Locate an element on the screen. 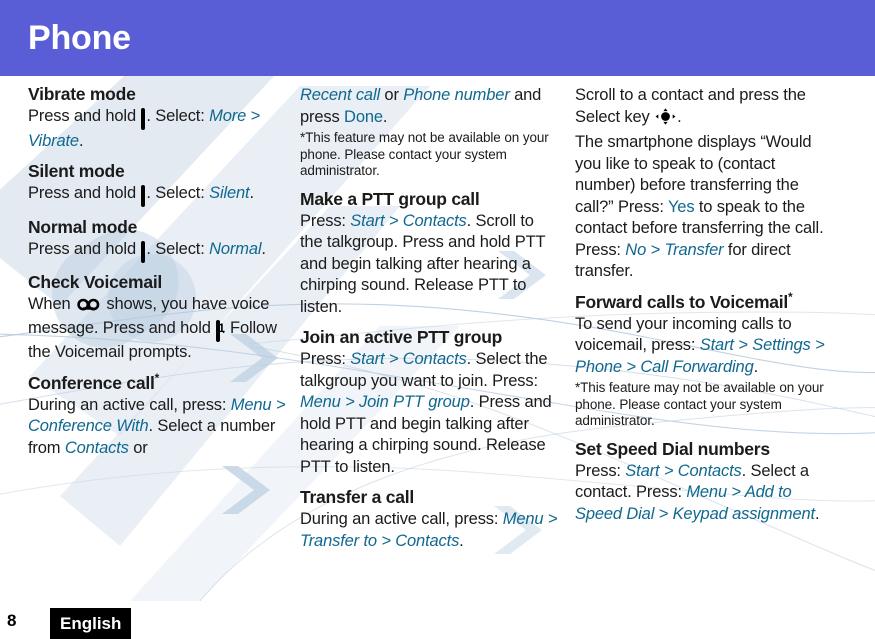  section-heading-text: Forward calls to Voicemail is located at coordinates (681, 301).